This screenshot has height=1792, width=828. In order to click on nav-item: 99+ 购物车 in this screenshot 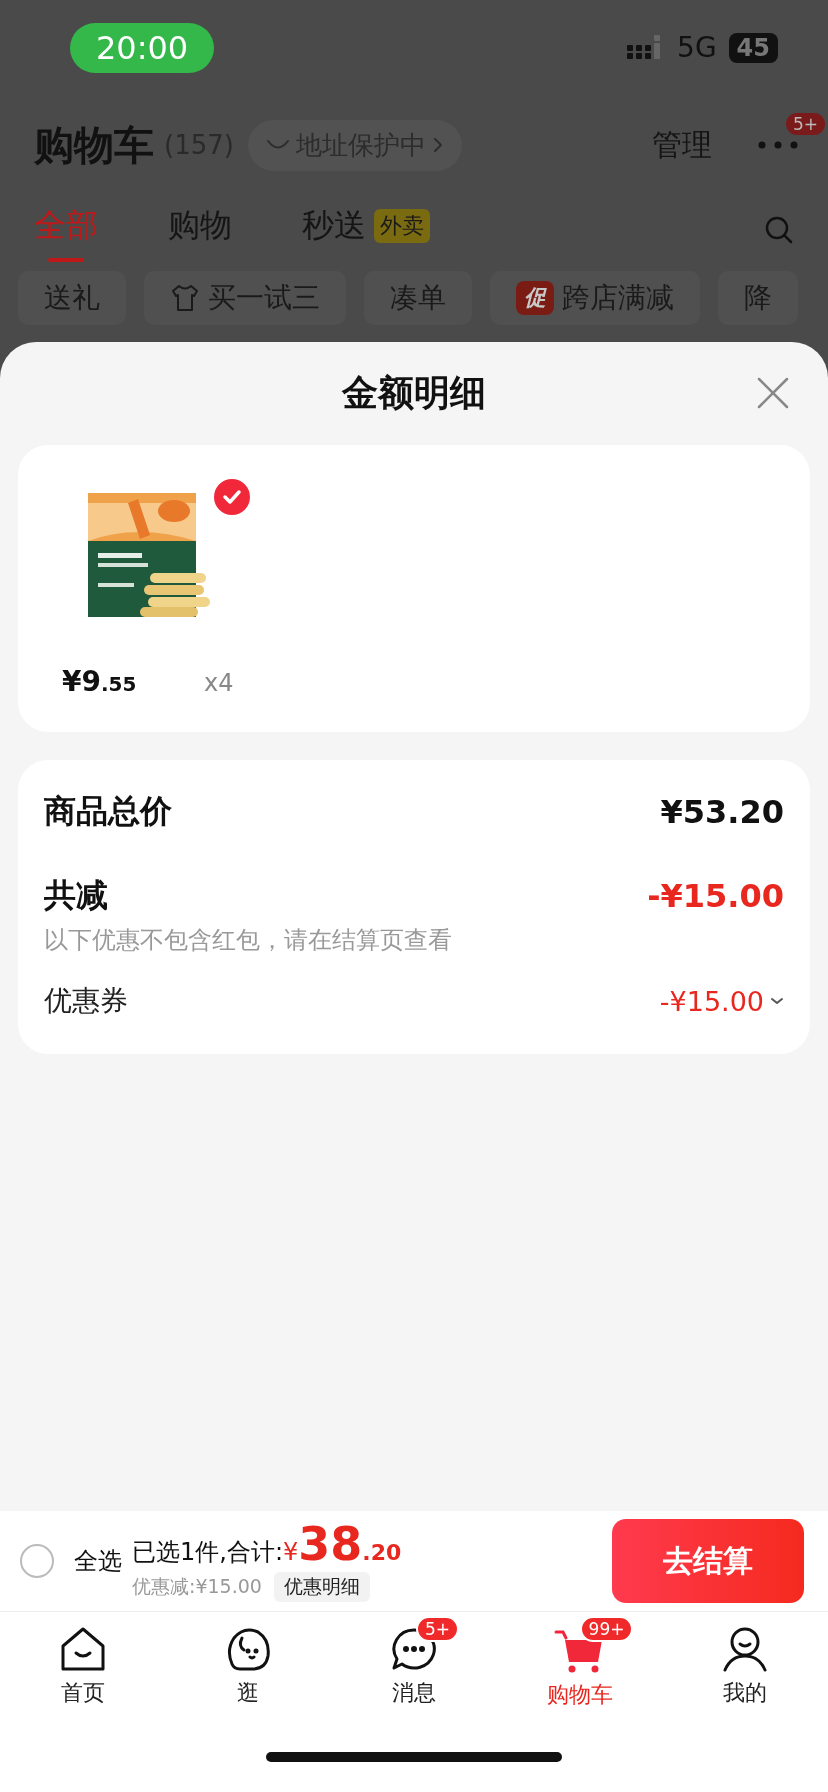, I will do `click(579, 1671)`.